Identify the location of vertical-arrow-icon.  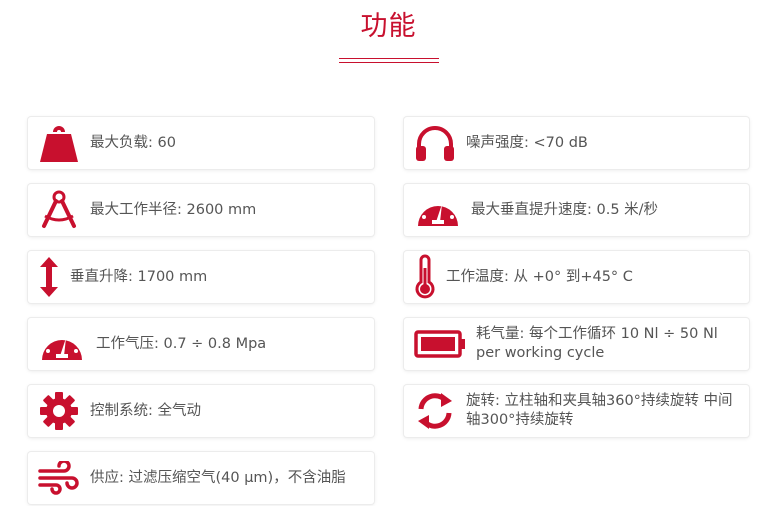
(49, 277).